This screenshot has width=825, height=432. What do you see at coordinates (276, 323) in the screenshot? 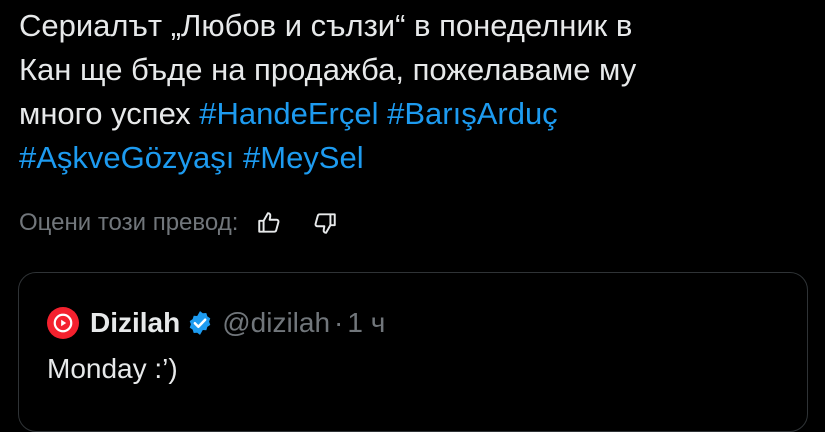
I see `quoted-handle: @dizilah` at bounding box center [276, 323].